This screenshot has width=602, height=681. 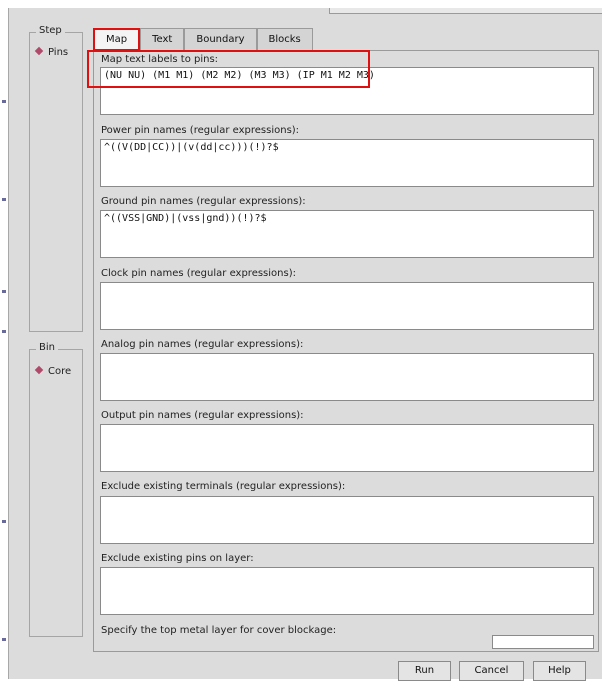 What do you see at coordinates (347, 448) in the screenshot?
I see `output-pins-input` at bounding box center [347, 448].